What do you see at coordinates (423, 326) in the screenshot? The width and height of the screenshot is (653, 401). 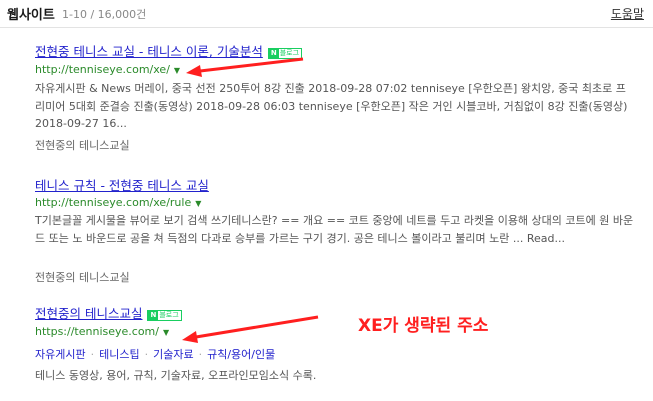 I see `annotation-label: XE가 생략된 주소` at bounding box center [423, 326].